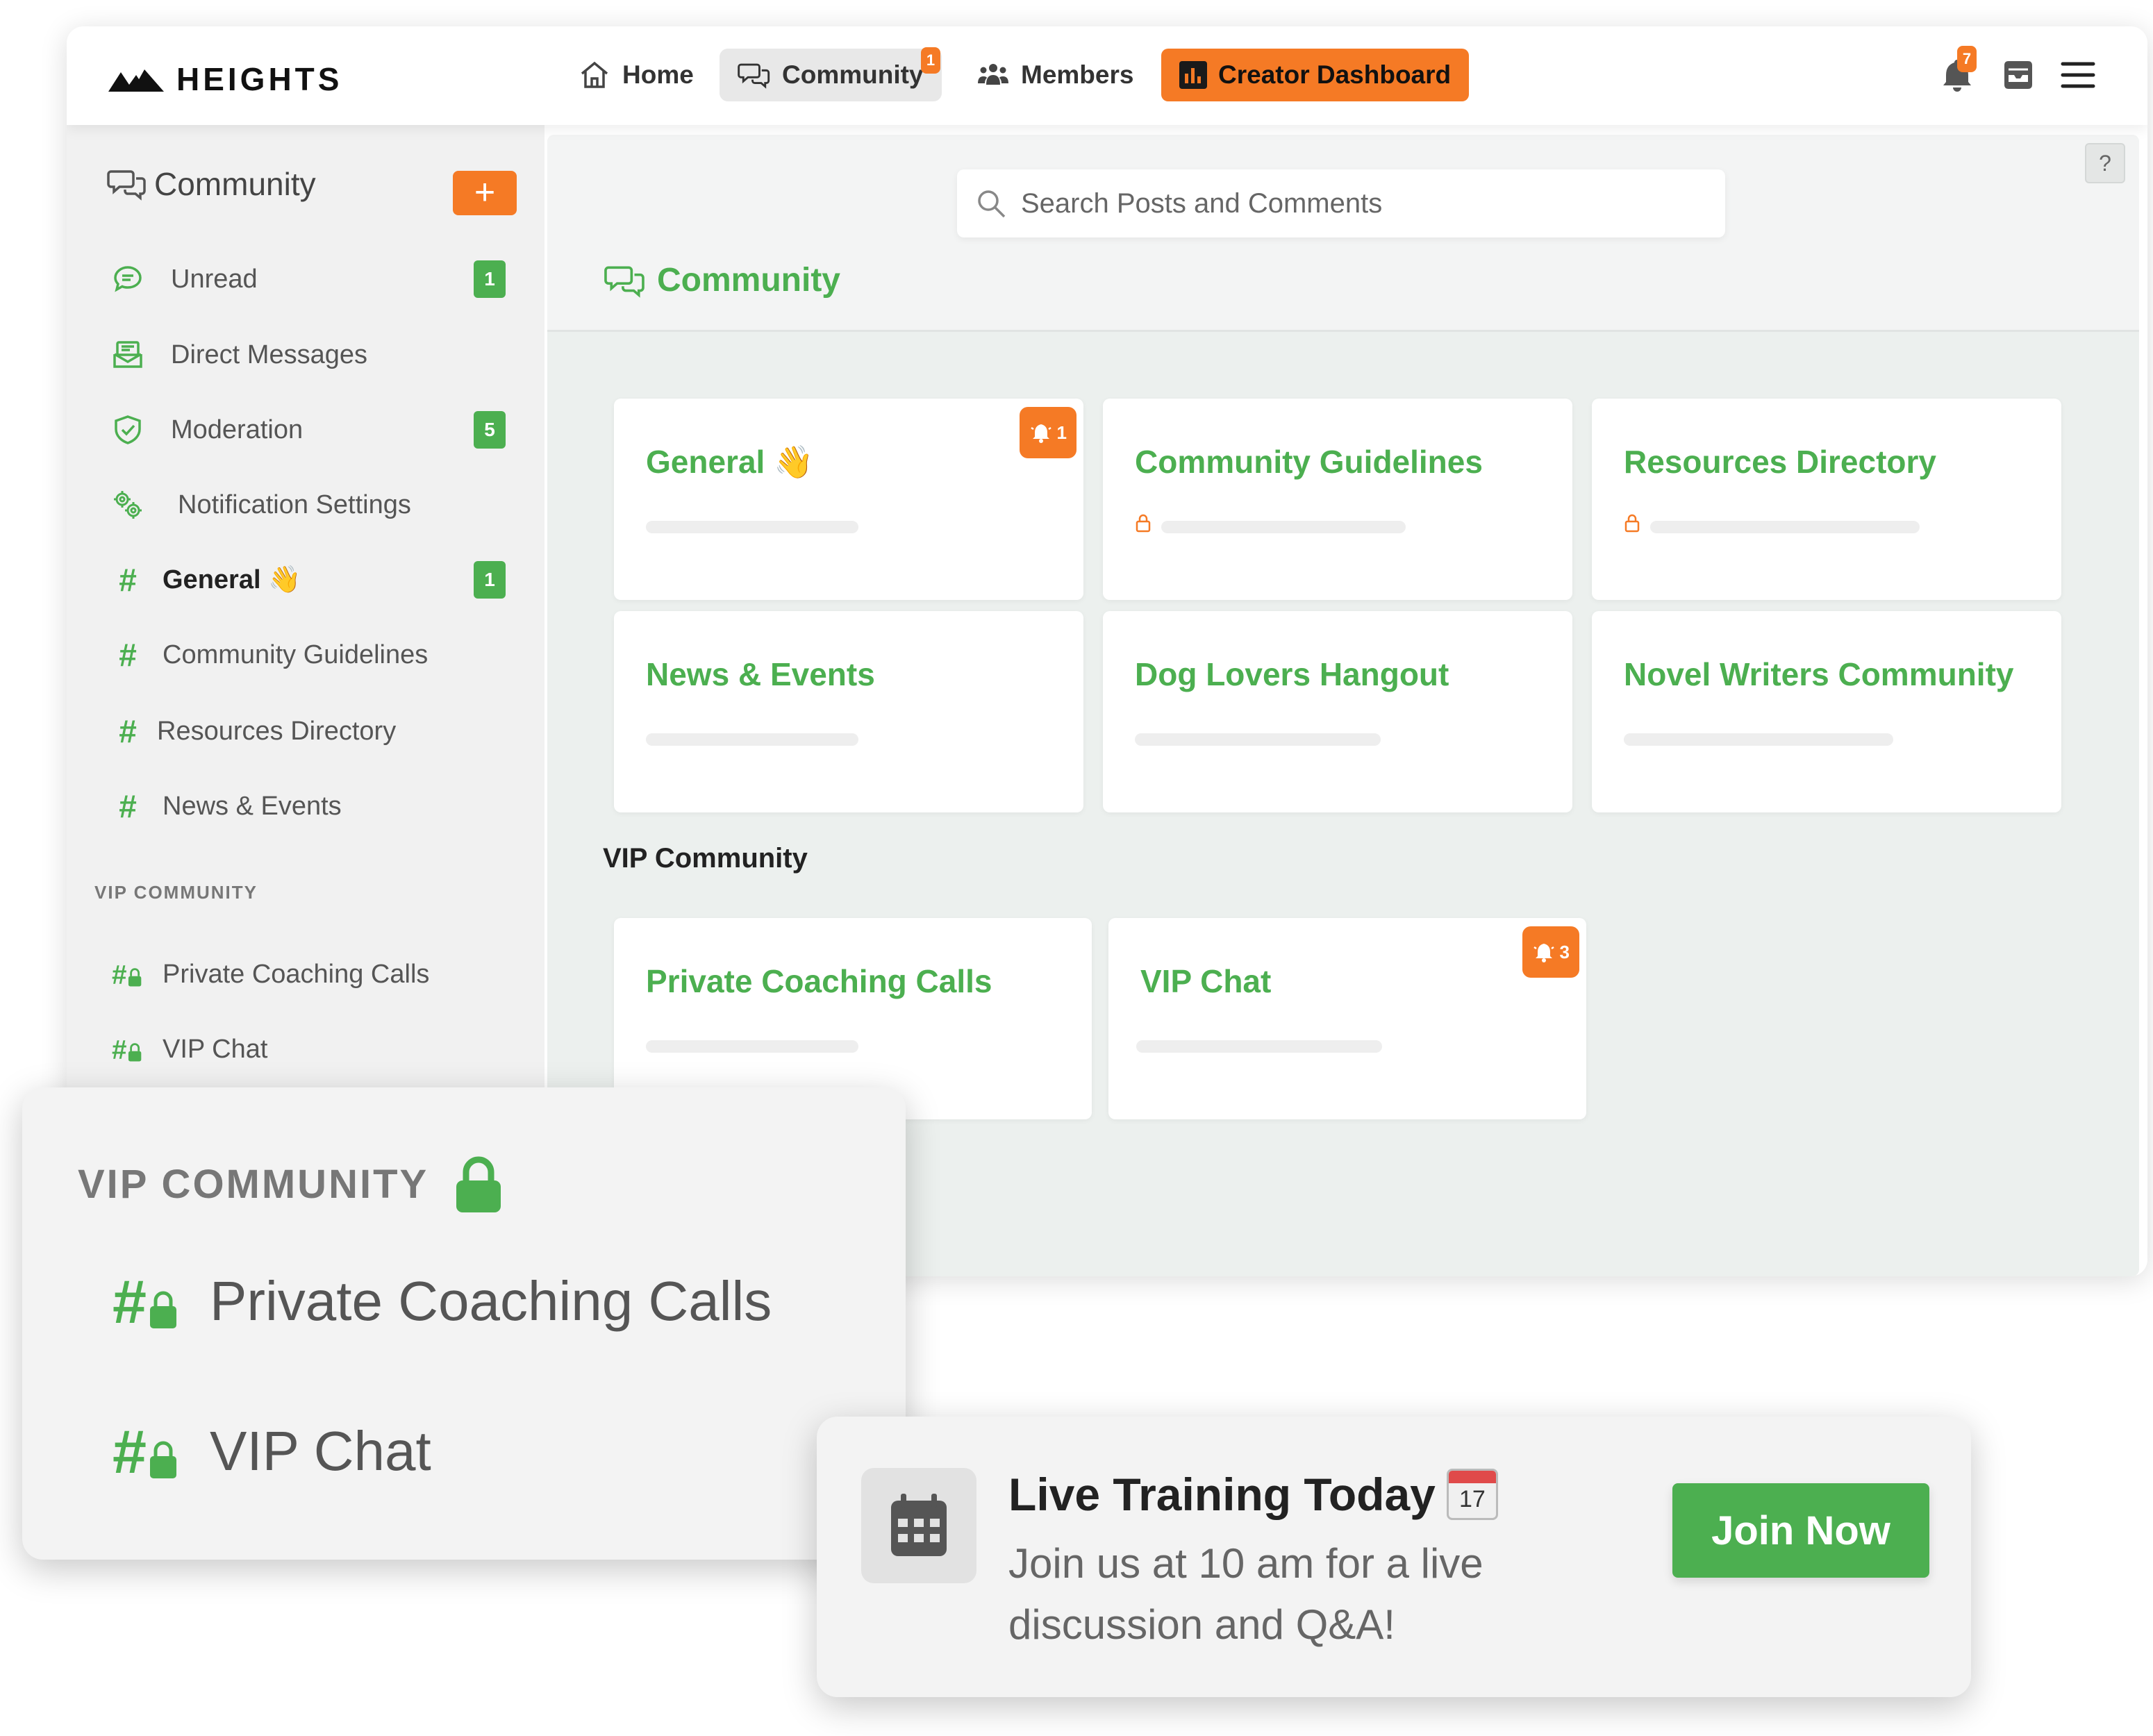  I want to click on menu-icon, so click(2078, 75).